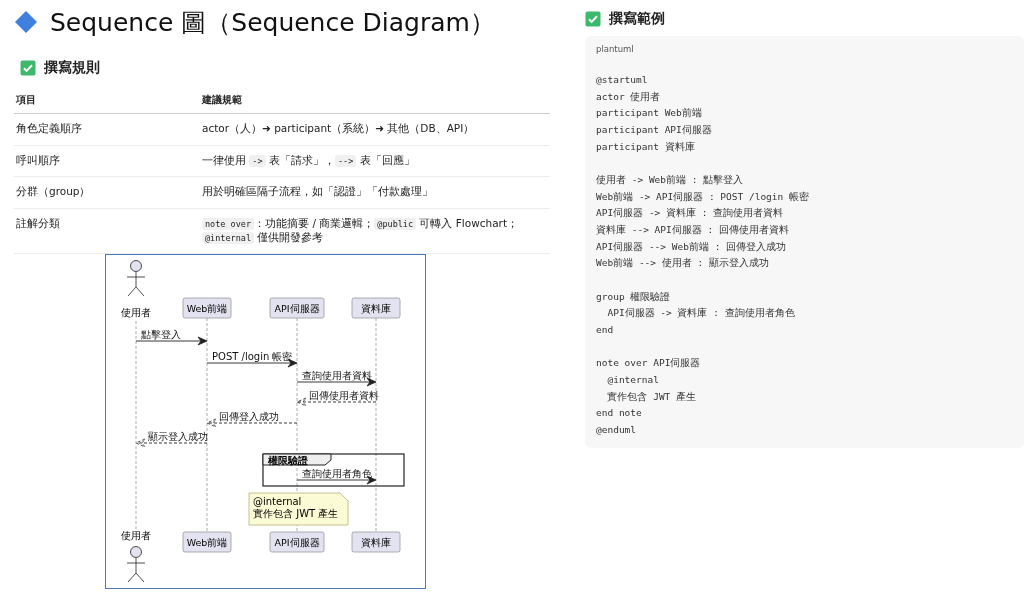  I want to click on page-title: Sequence 圖（Sequence Diagram）, so click(272, 22).